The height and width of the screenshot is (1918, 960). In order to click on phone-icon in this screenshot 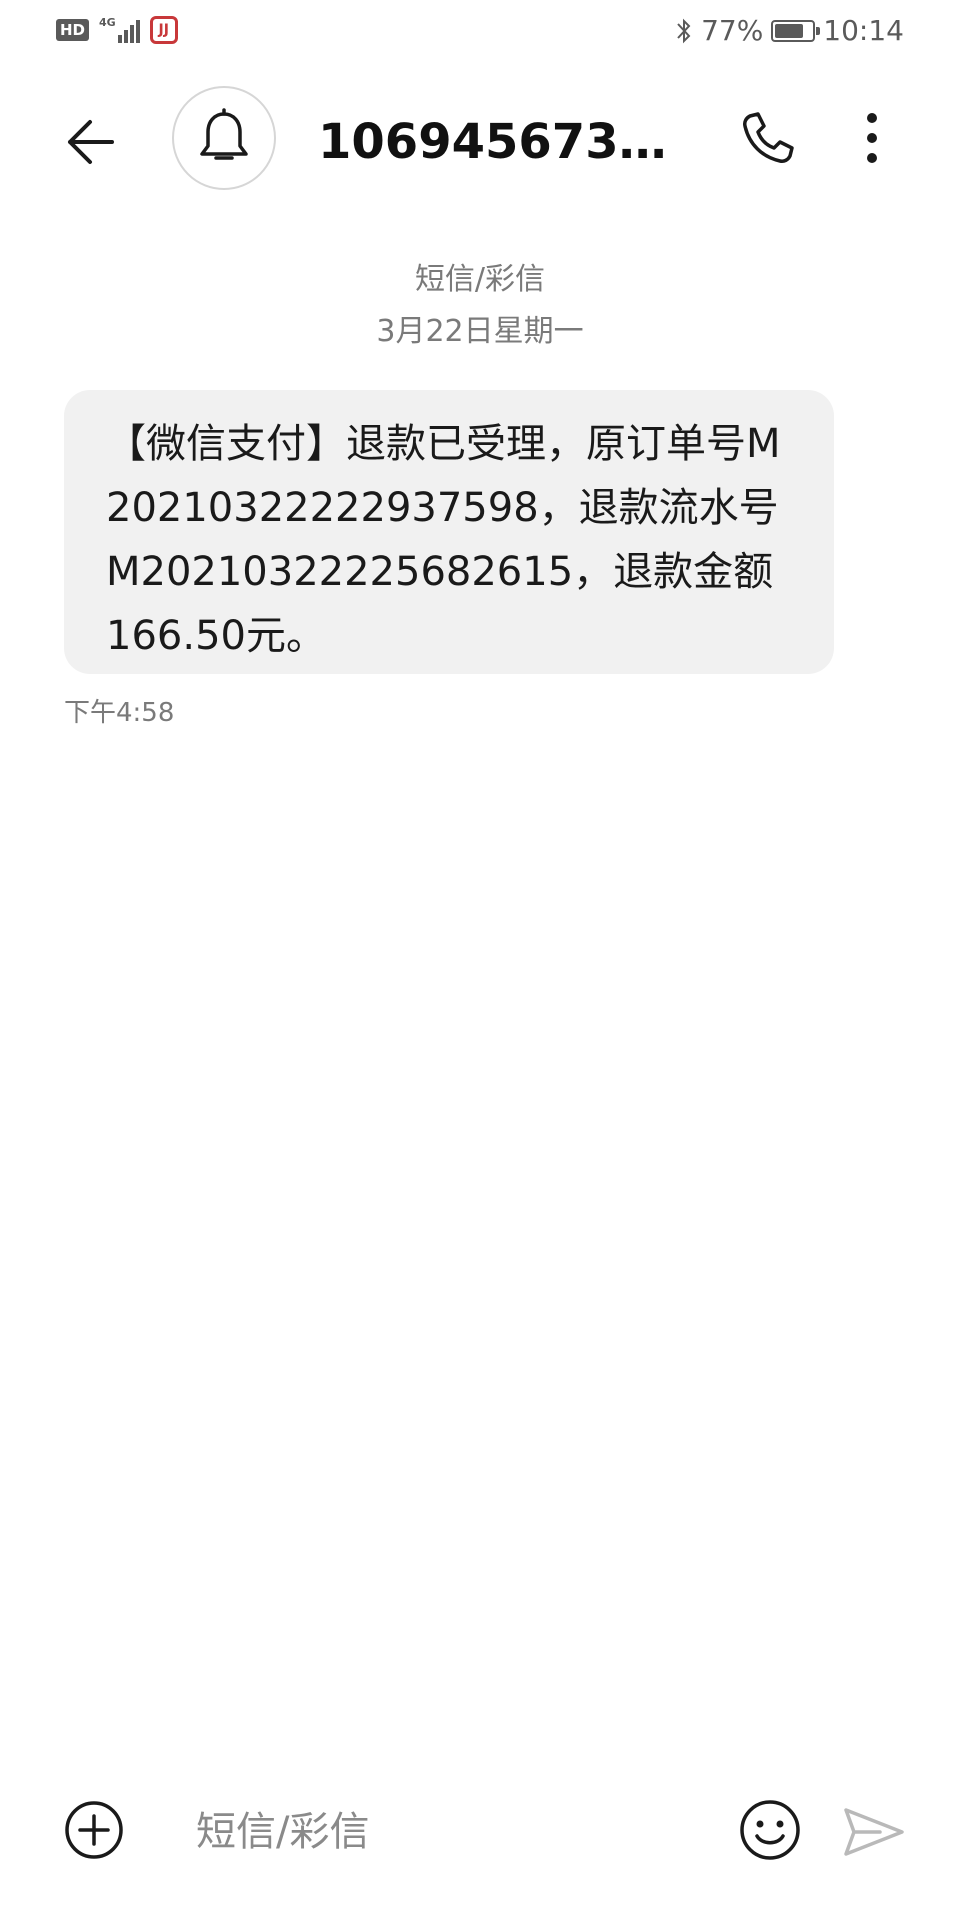, I will do `click(768, 137)`.